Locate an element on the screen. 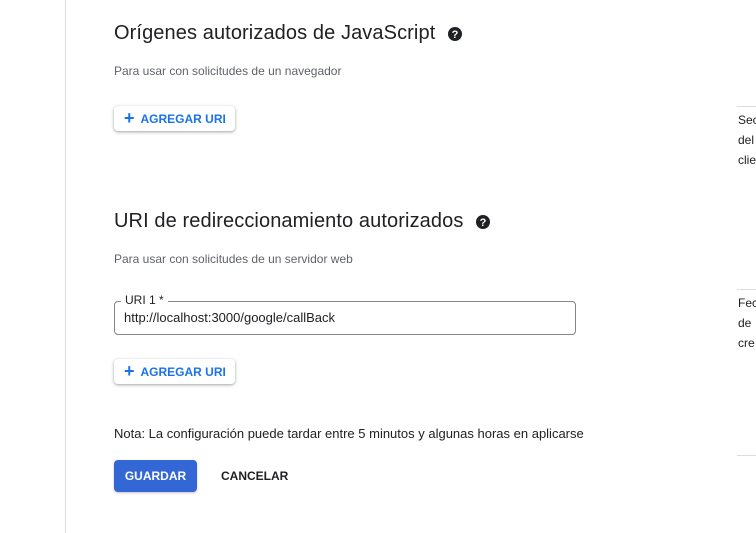  side-panel-block-created: Fec de cre is located at coordinates (747, 323).